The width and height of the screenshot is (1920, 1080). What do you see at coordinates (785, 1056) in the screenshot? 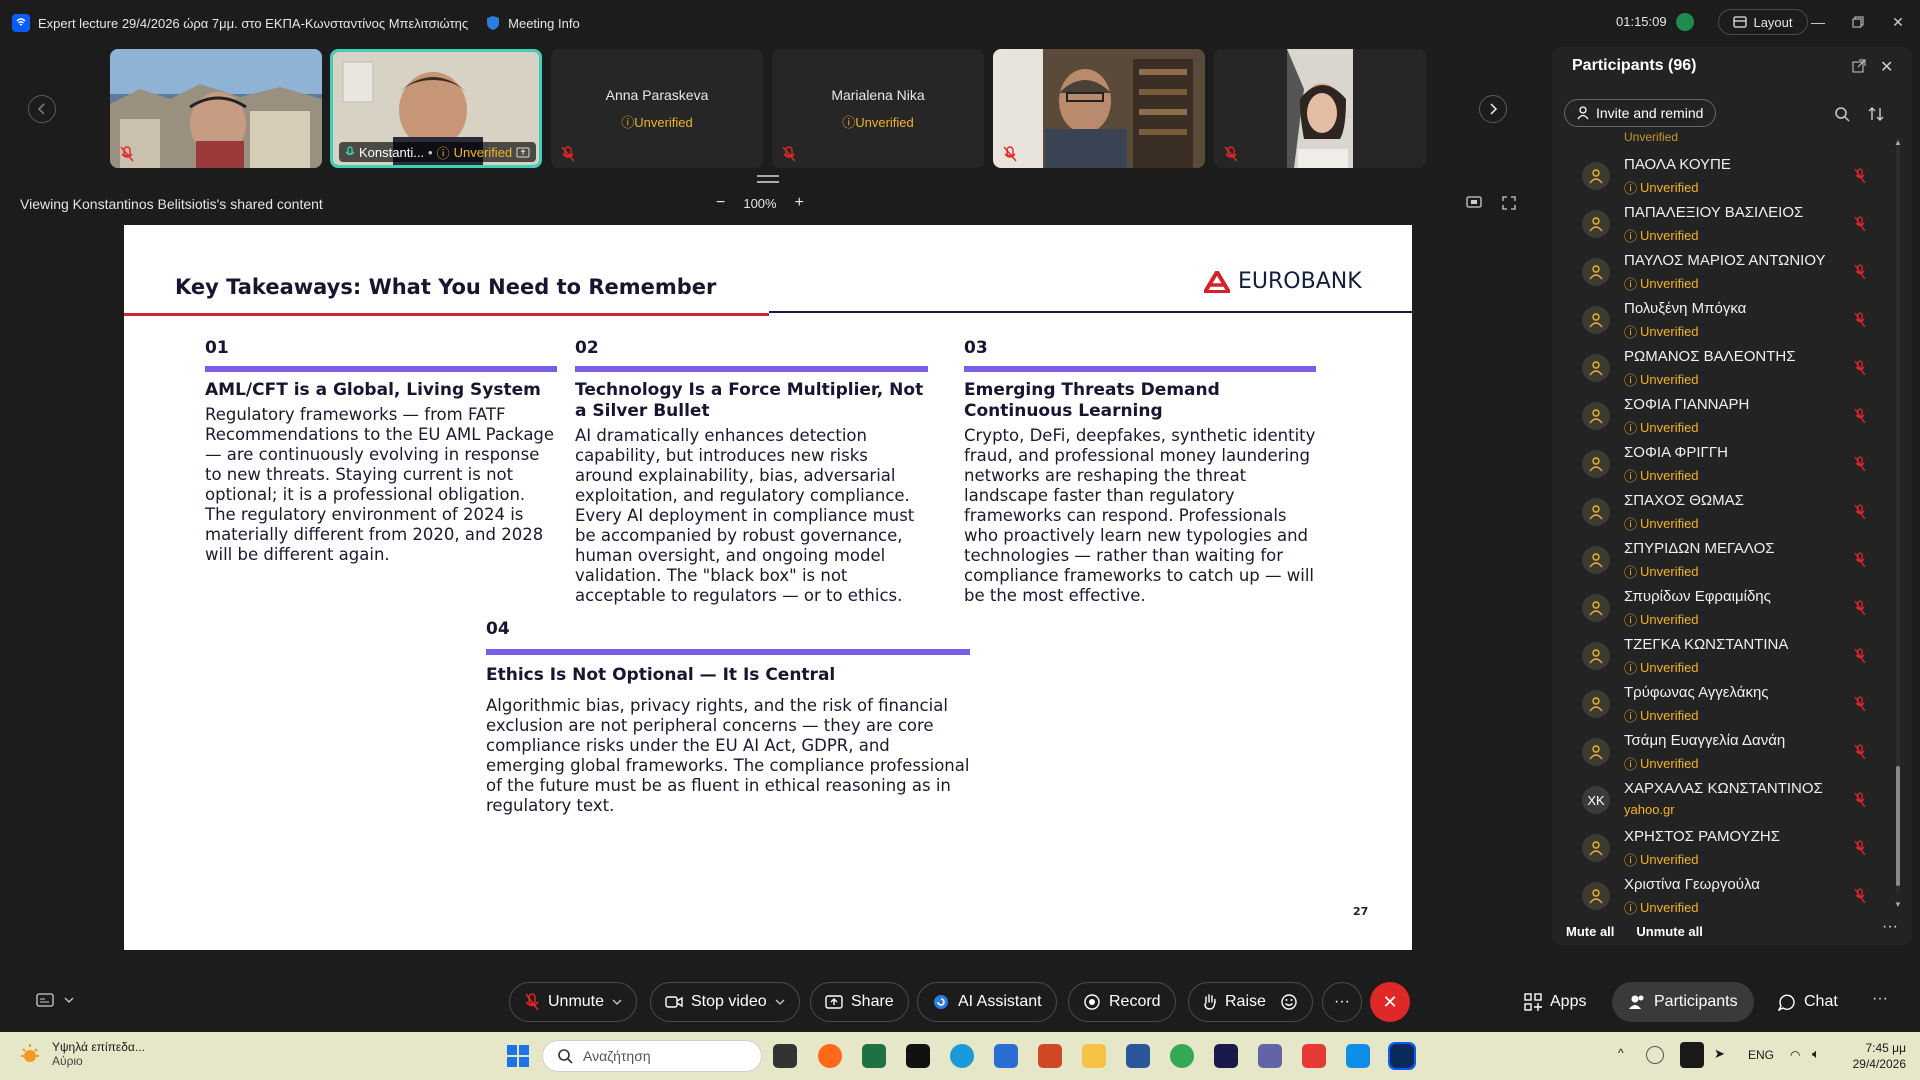
I see `task-view-icon` at bounding box center [785, 1056].